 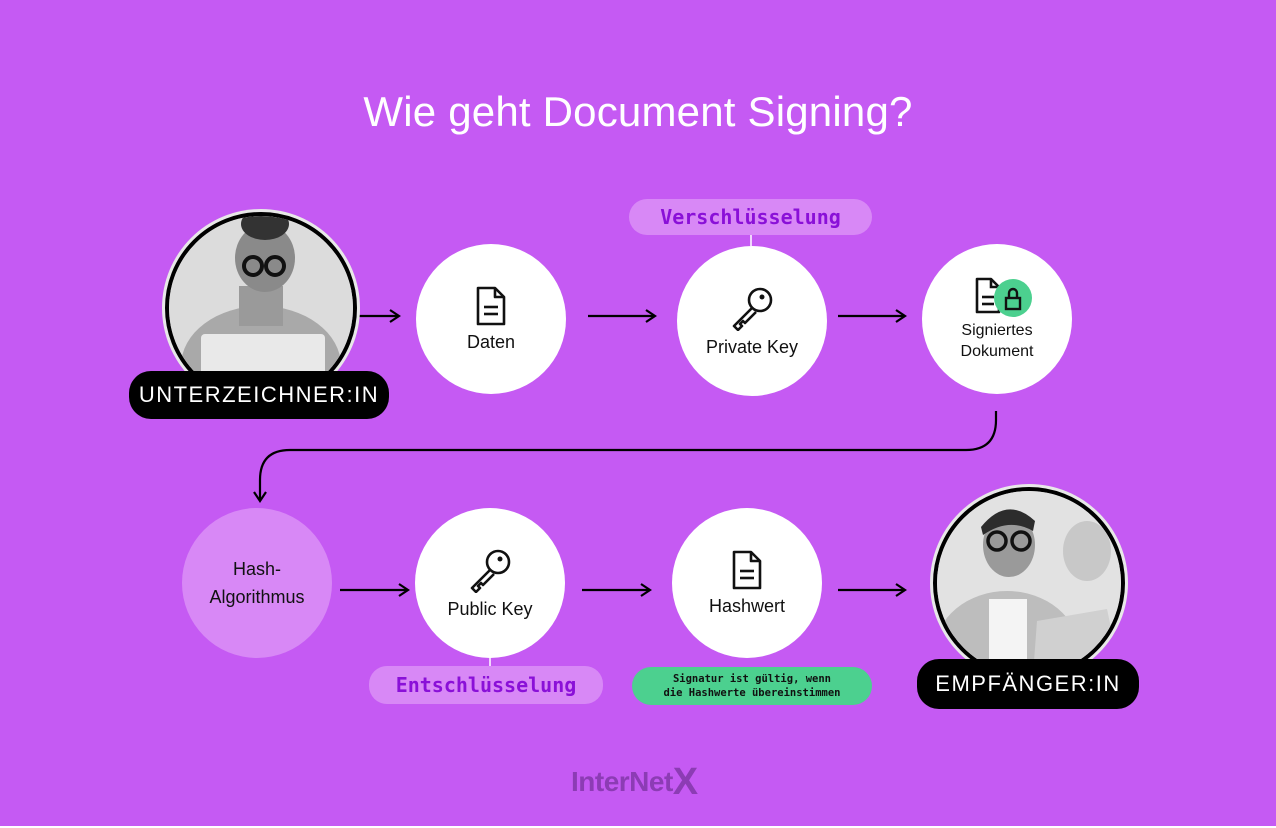 What do you see at coordinates (257, 597) in the screenshot?
I see `step-hash-algorithm-label-line2: Algorithmus` at bounding box center [257, 597].